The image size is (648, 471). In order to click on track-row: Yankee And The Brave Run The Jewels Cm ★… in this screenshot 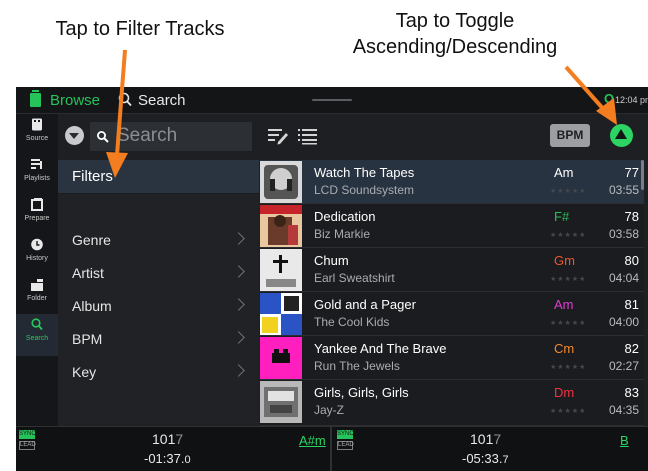, I will do `click(452, 358)`.